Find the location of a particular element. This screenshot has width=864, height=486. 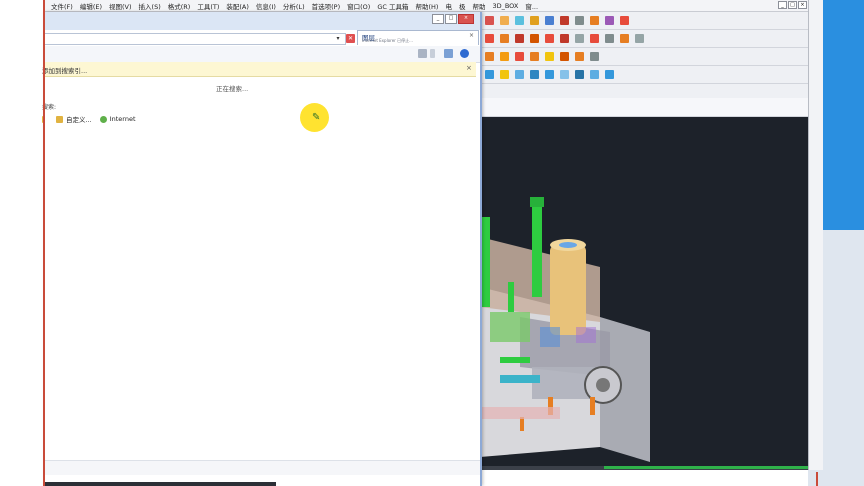

browser-titlebar: _ □ × is located at coordinates (262, 21).